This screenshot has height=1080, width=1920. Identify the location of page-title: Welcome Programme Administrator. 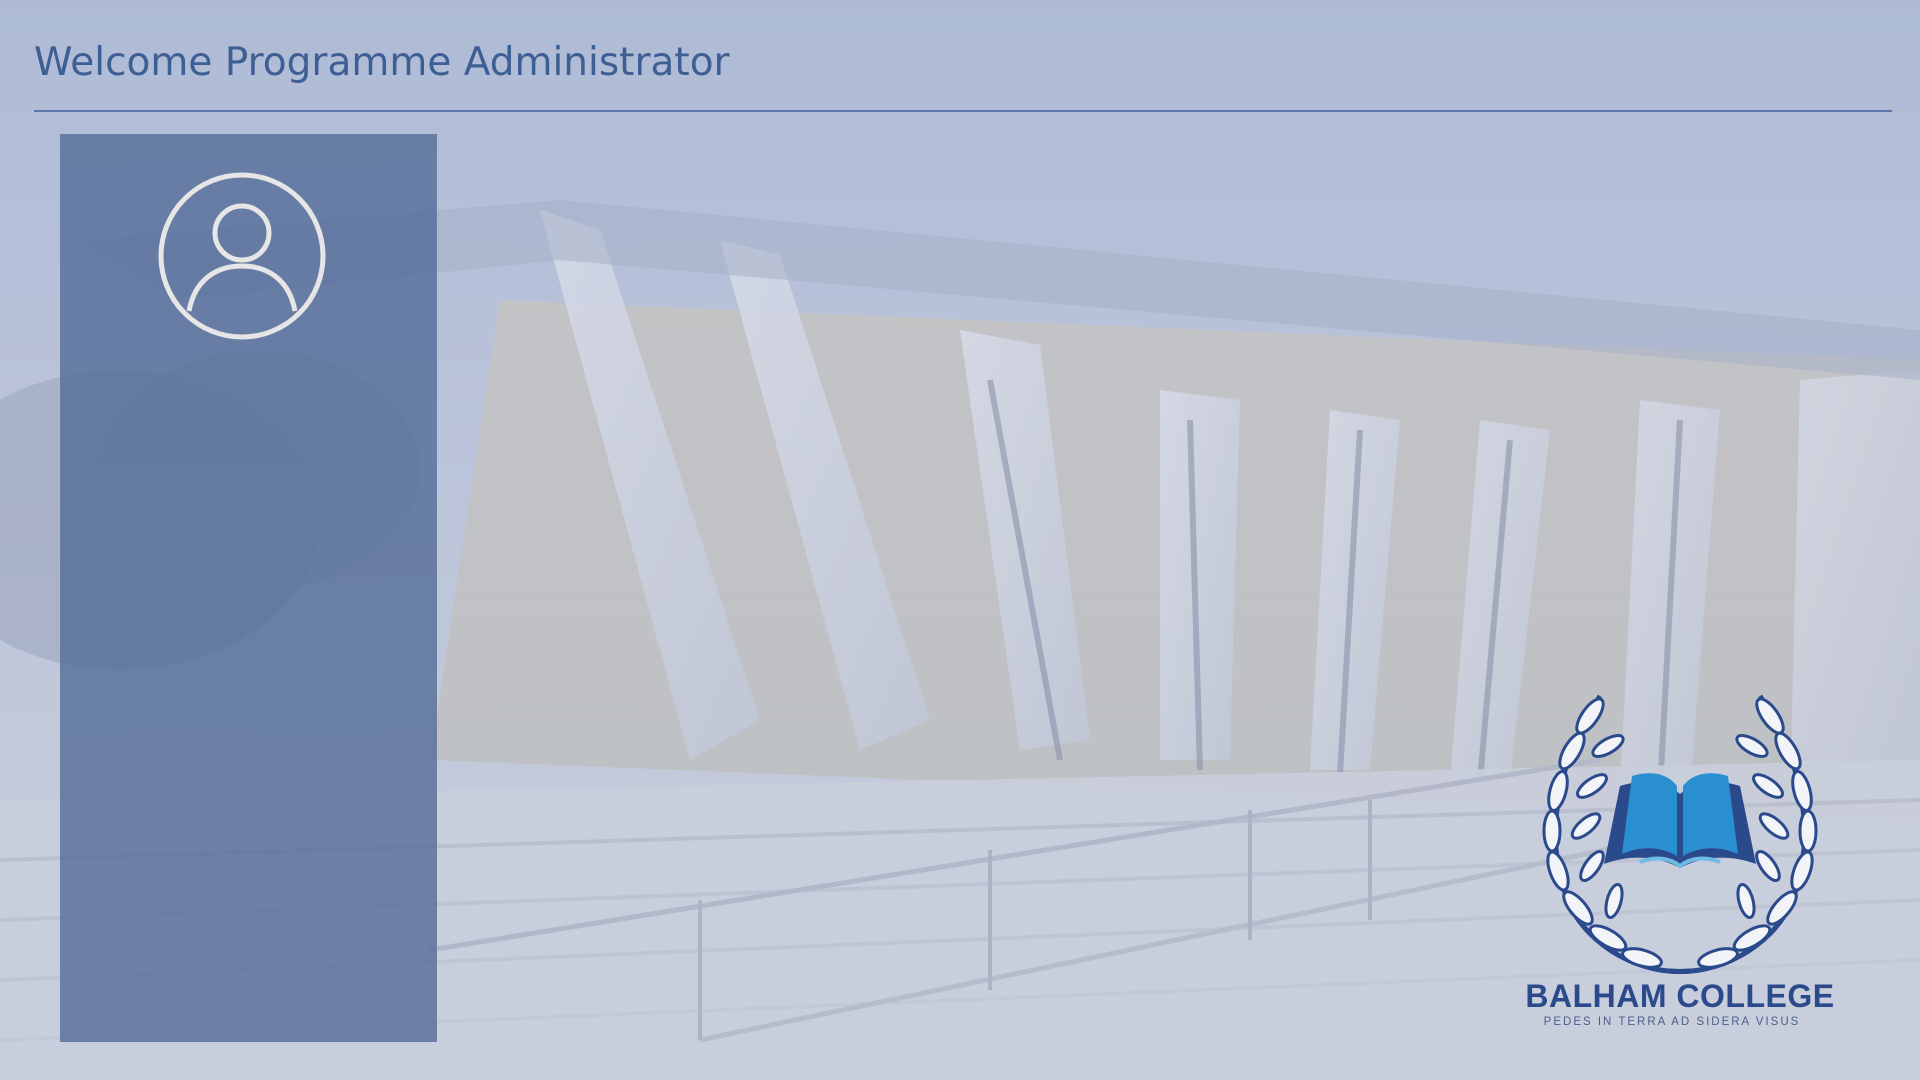
(382, 62).